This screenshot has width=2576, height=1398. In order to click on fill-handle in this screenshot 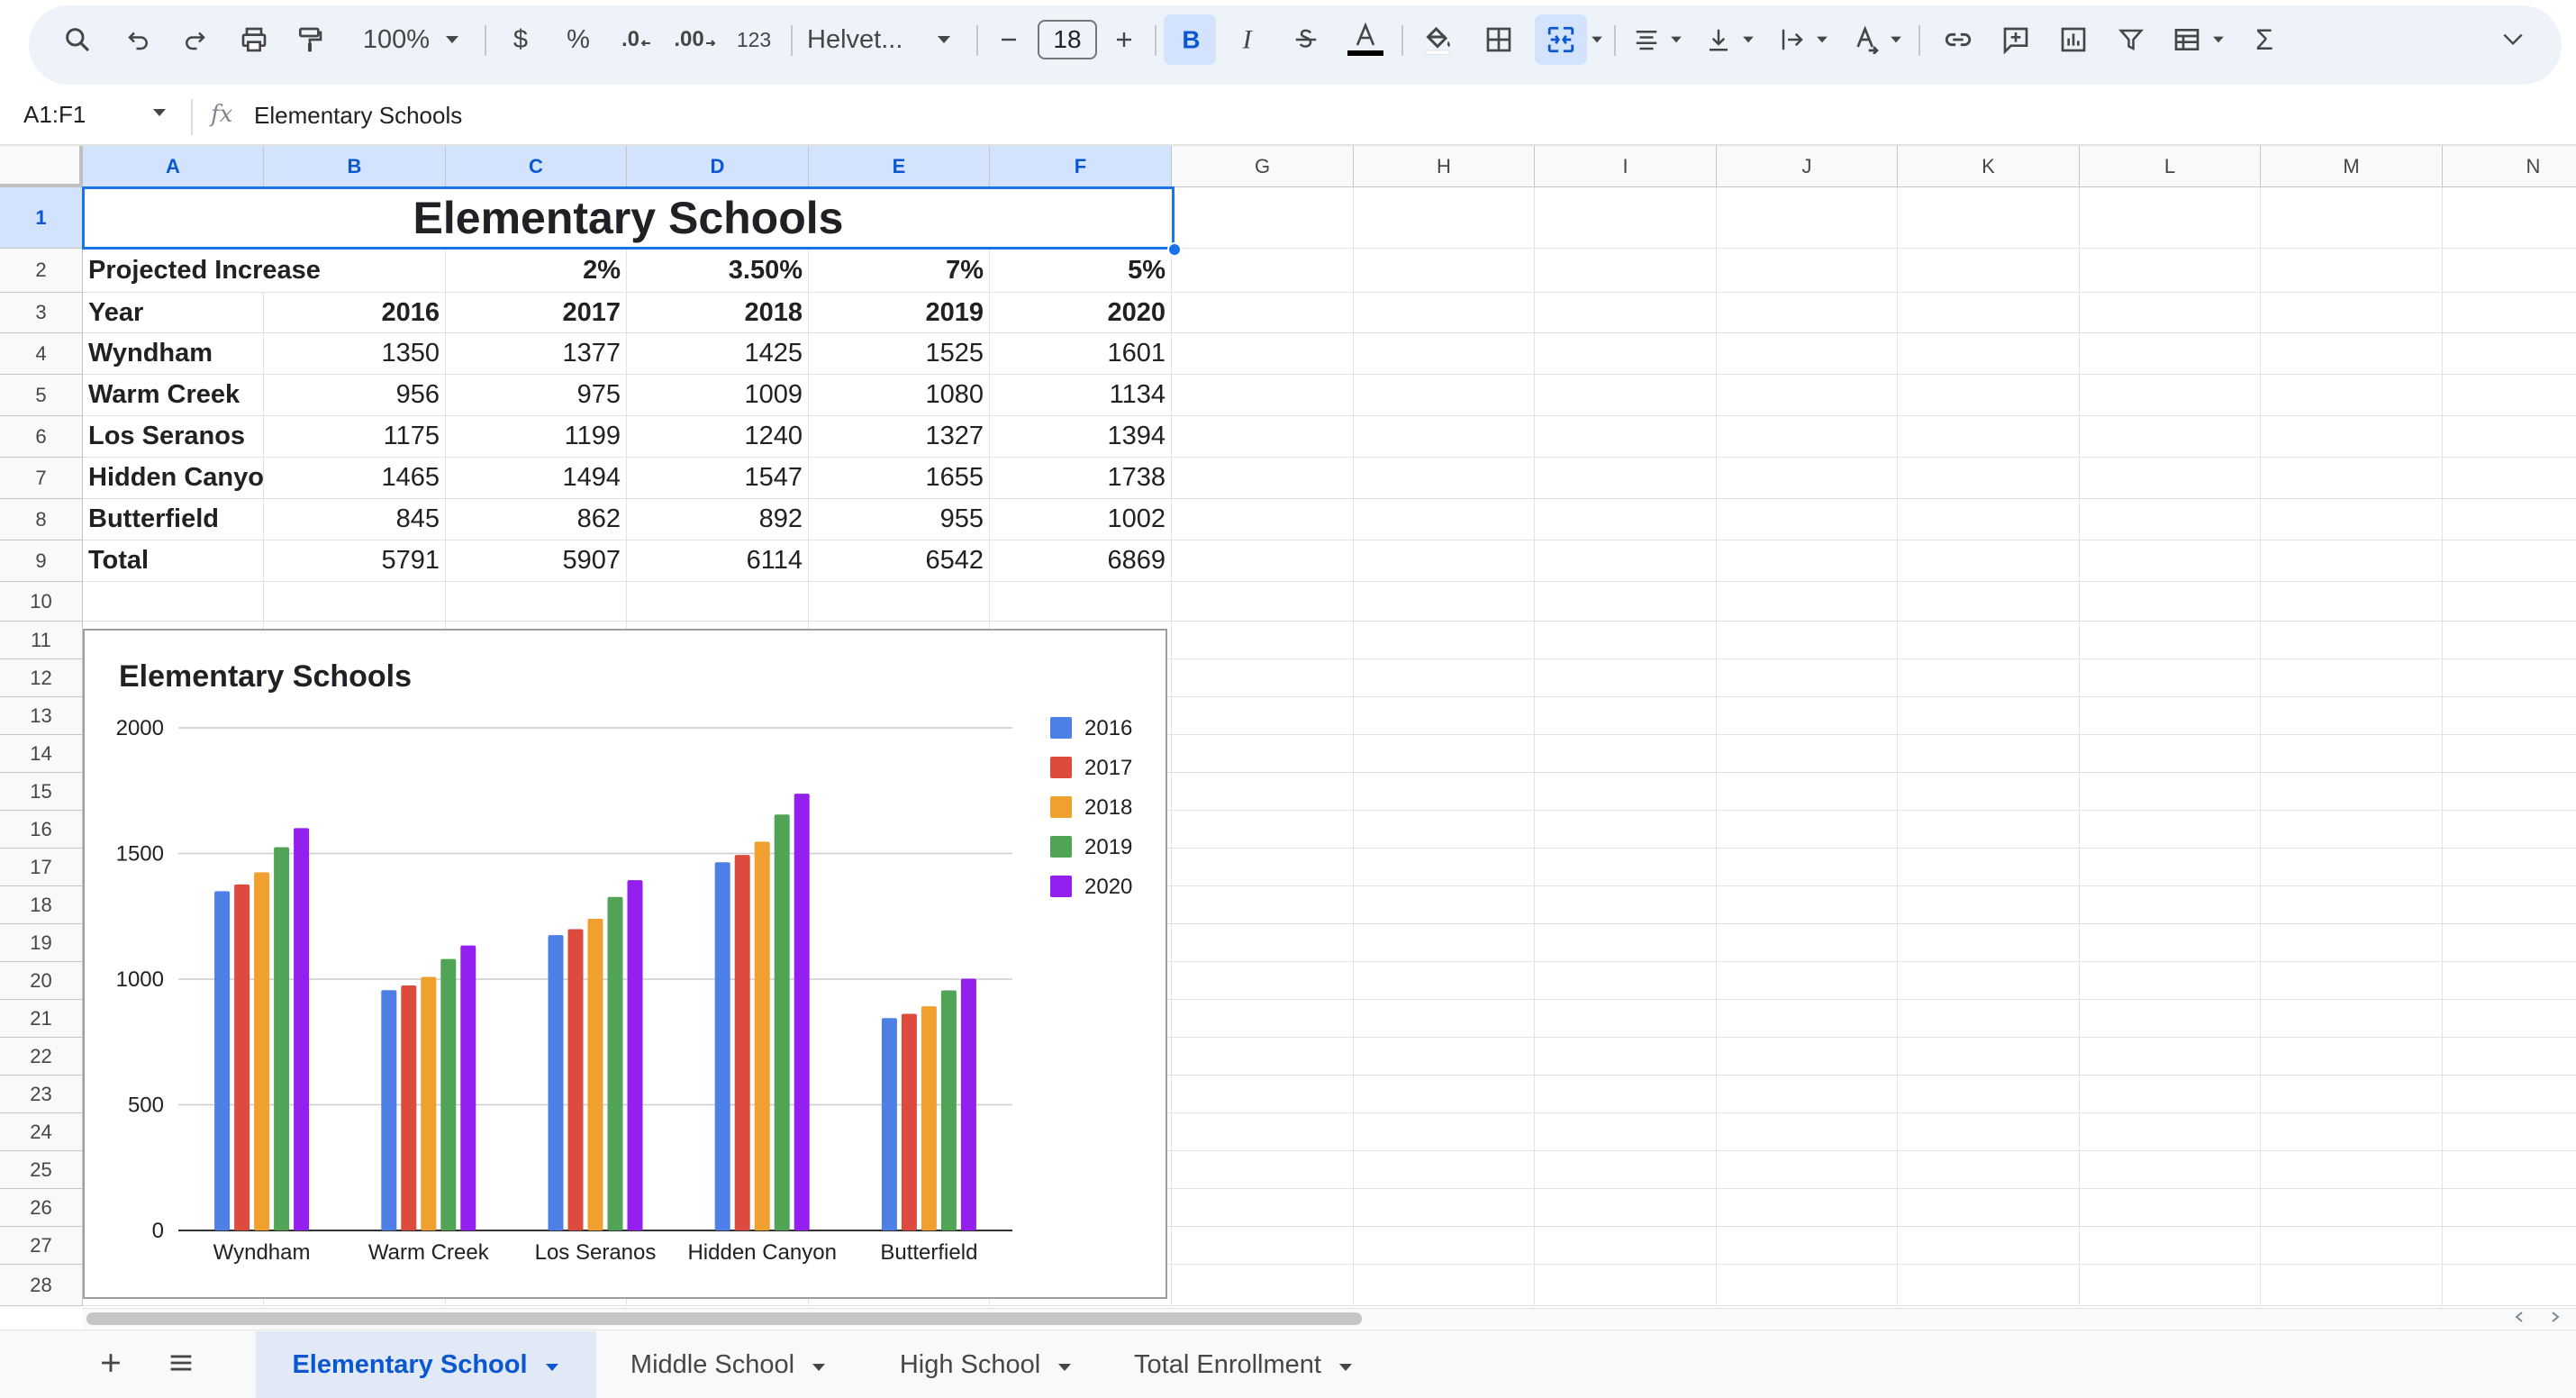, I will do `click(1174, 250)`.